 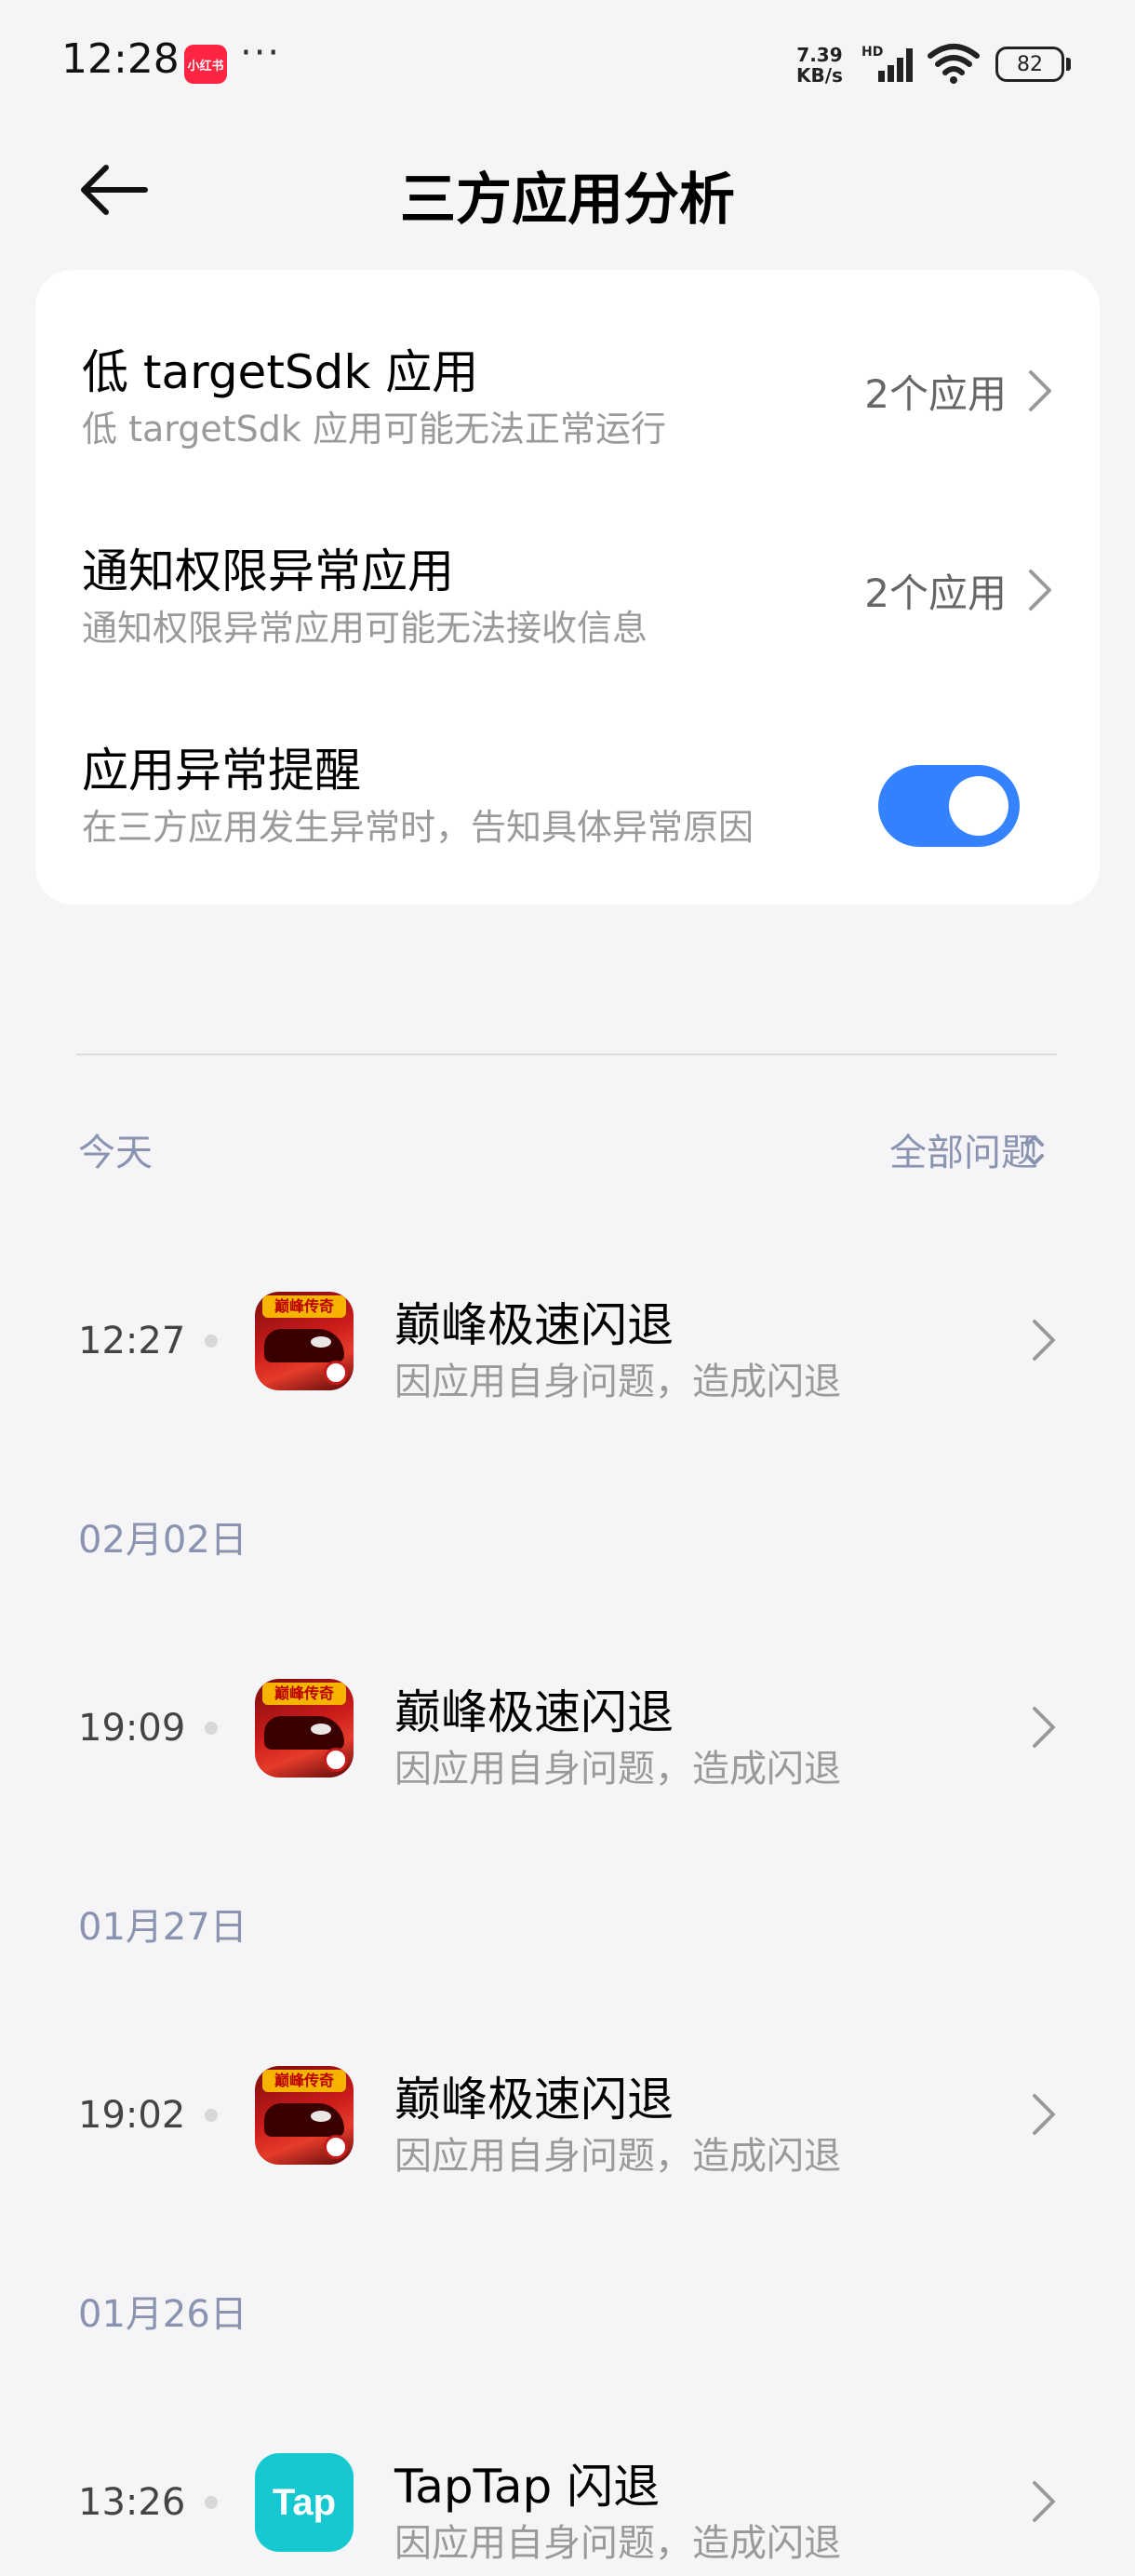 What do you see at coordinates (1034, 1150) in the screenshot?
I see `sort-updown-icon` at bounding box center [1034, 1150].